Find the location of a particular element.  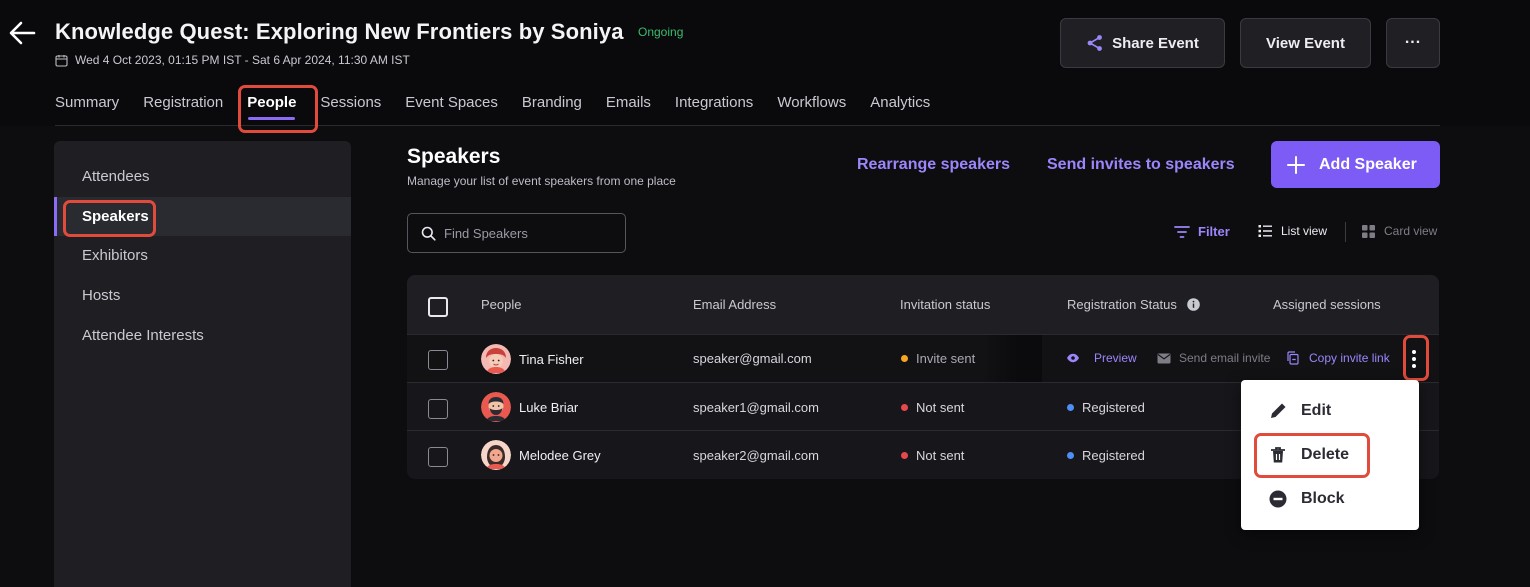

sidebar-item-speakers: Speakers is located at coordinates (202, 216).